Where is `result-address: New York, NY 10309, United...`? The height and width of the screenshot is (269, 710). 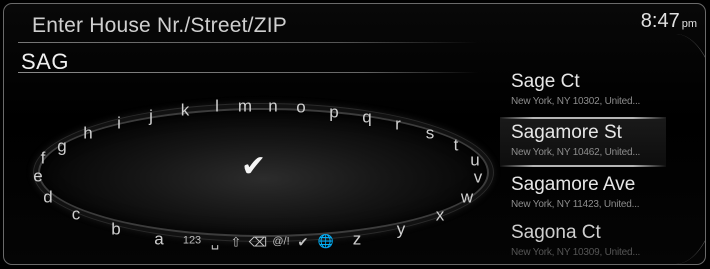 result-address: New York, NY 10309, United... is located at coordinates (576, 252).